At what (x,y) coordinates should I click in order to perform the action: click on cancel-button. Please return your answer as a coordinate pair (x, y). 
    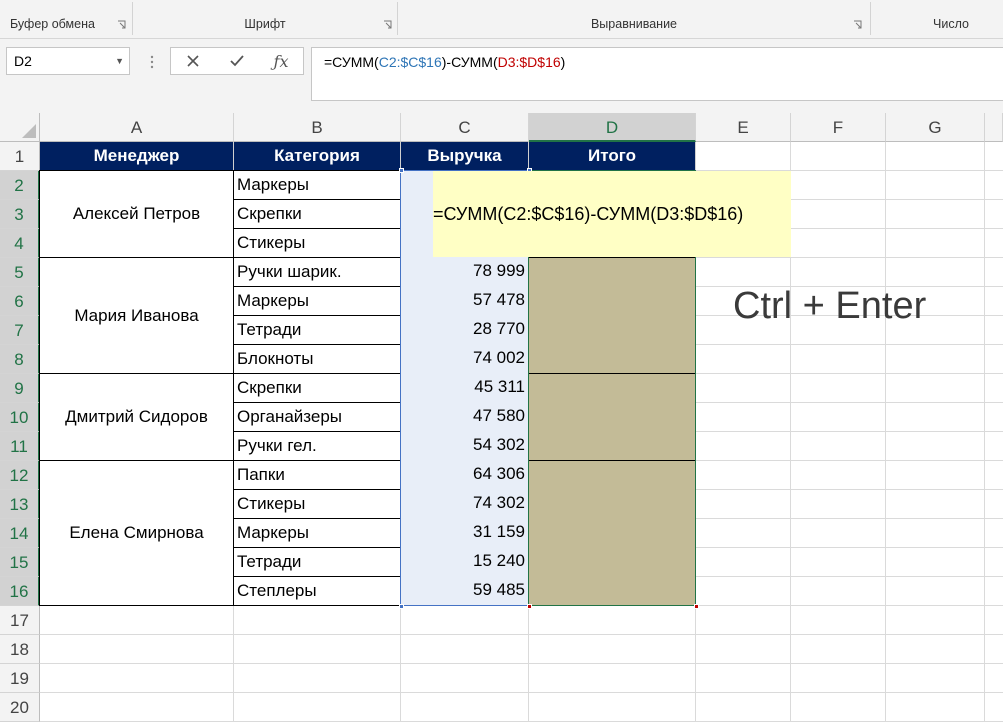
    Looking at the image, I should click on (193, 61).